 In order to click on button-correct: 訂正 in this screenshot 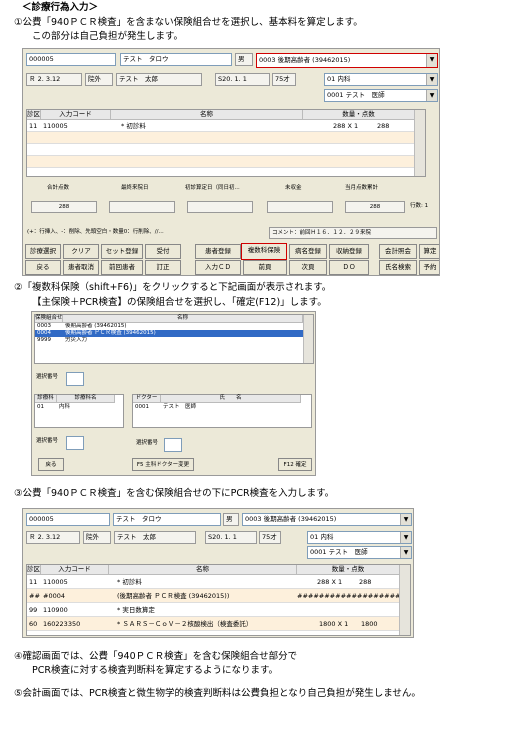, I will do `click(163, 267)`.